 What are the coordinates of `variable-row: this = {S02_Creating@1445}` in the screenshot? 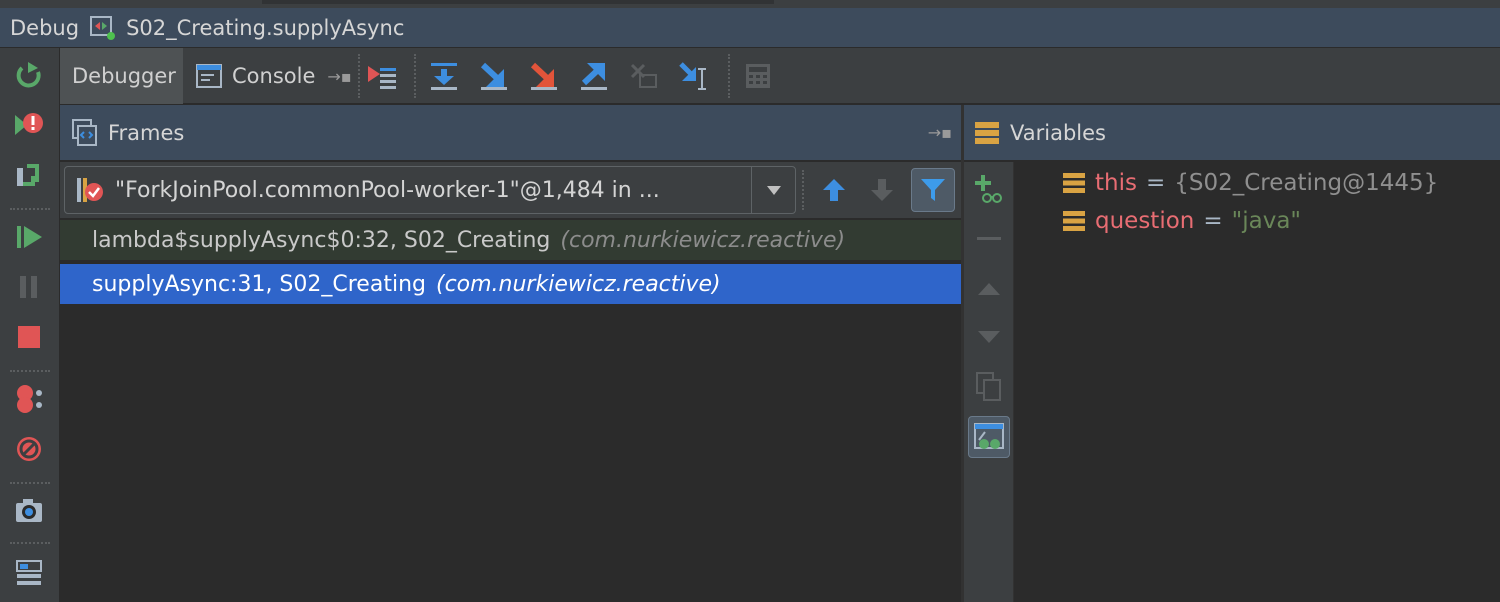 It's located at (1250, 183).